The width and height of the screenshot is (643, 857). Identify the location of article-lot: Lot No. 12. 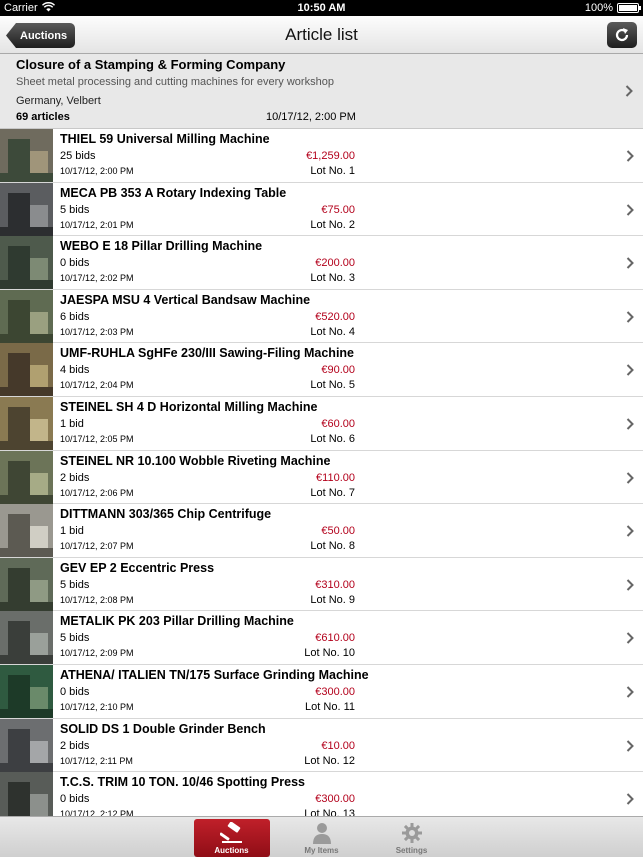
(329, 760).